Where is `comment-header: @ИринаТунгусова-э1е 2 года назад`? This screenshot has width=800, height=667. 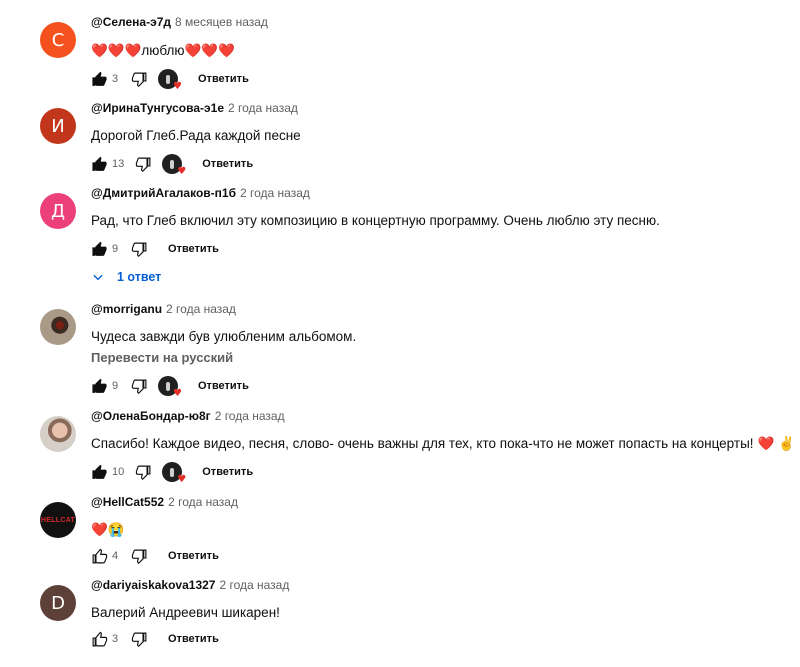 comment-header: @ИринаТунгусова-э1е 2 года назад is located at coordinates (194, 108).